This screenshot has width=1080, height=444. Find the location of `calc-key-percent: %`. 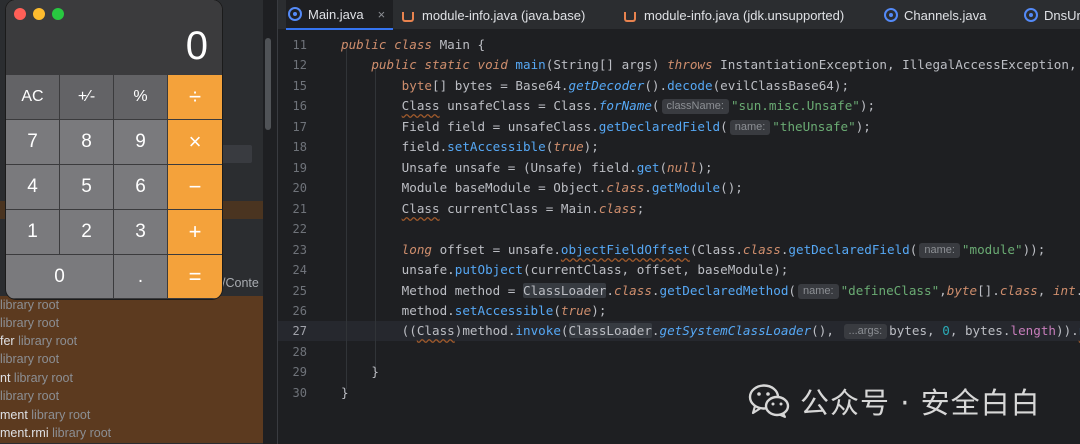

calc-key-percent: % is located at coordinates (141, 97).